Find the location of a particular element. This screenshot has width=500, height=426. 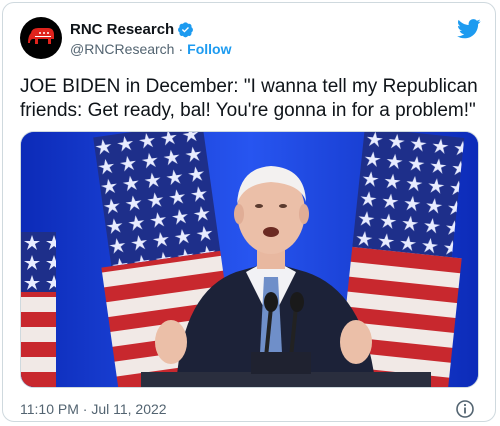

avatar is located at coordinates (41, 38).